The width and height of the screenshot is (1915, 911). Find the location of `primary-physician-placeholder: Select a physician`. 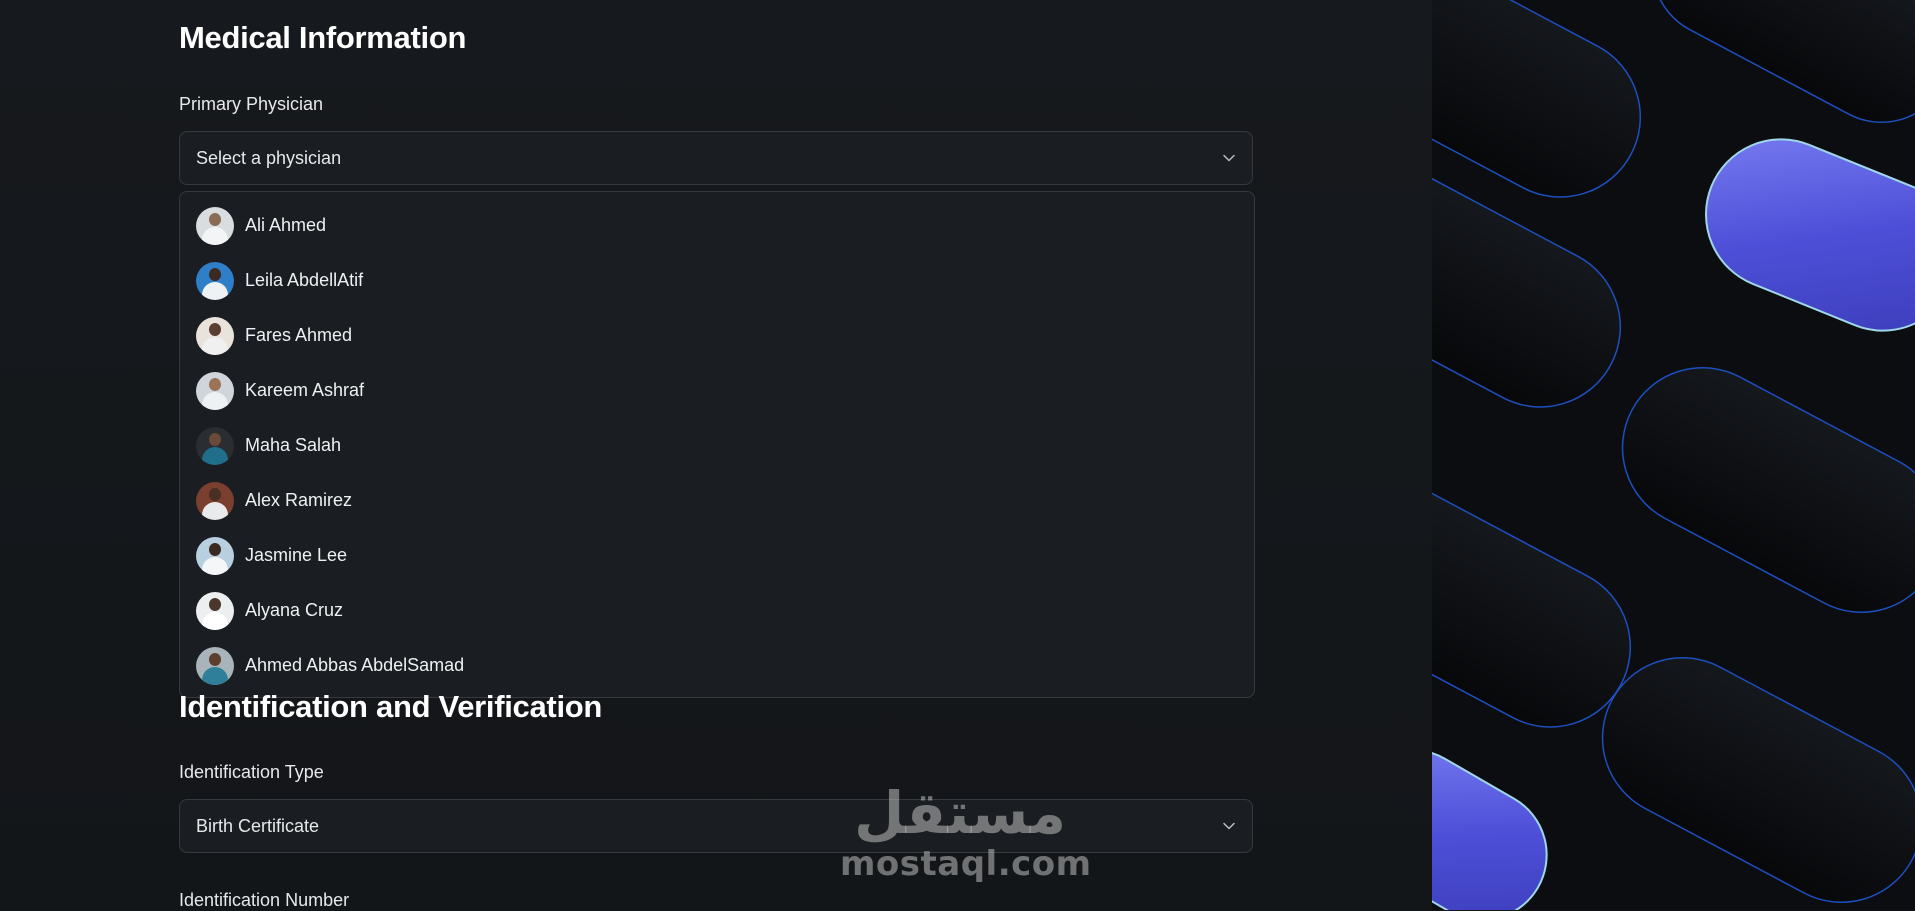

primary-physician-placeholder: Select a physician is located at coordinates (269, 157).